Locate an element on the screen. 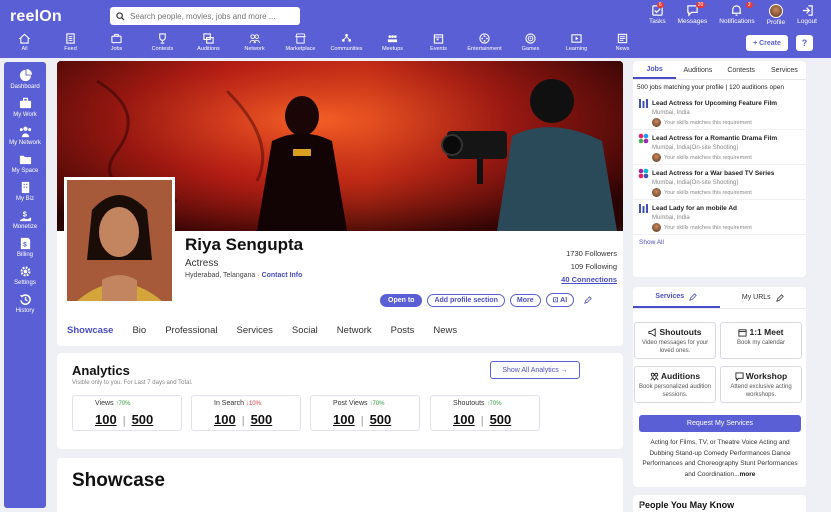 This screenshot has height=512, width=831. followers-count: 1730 Followers is located at coordinates (589, 253).